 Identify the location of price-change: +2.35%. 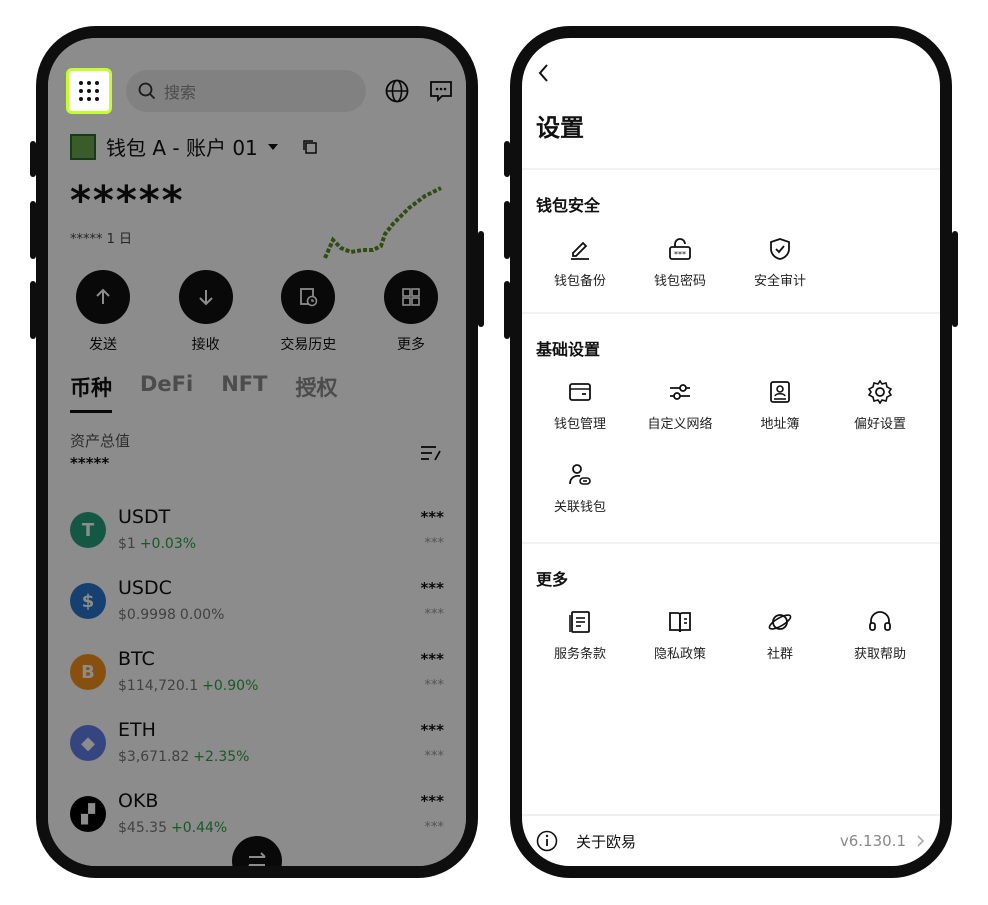
(221, 757).